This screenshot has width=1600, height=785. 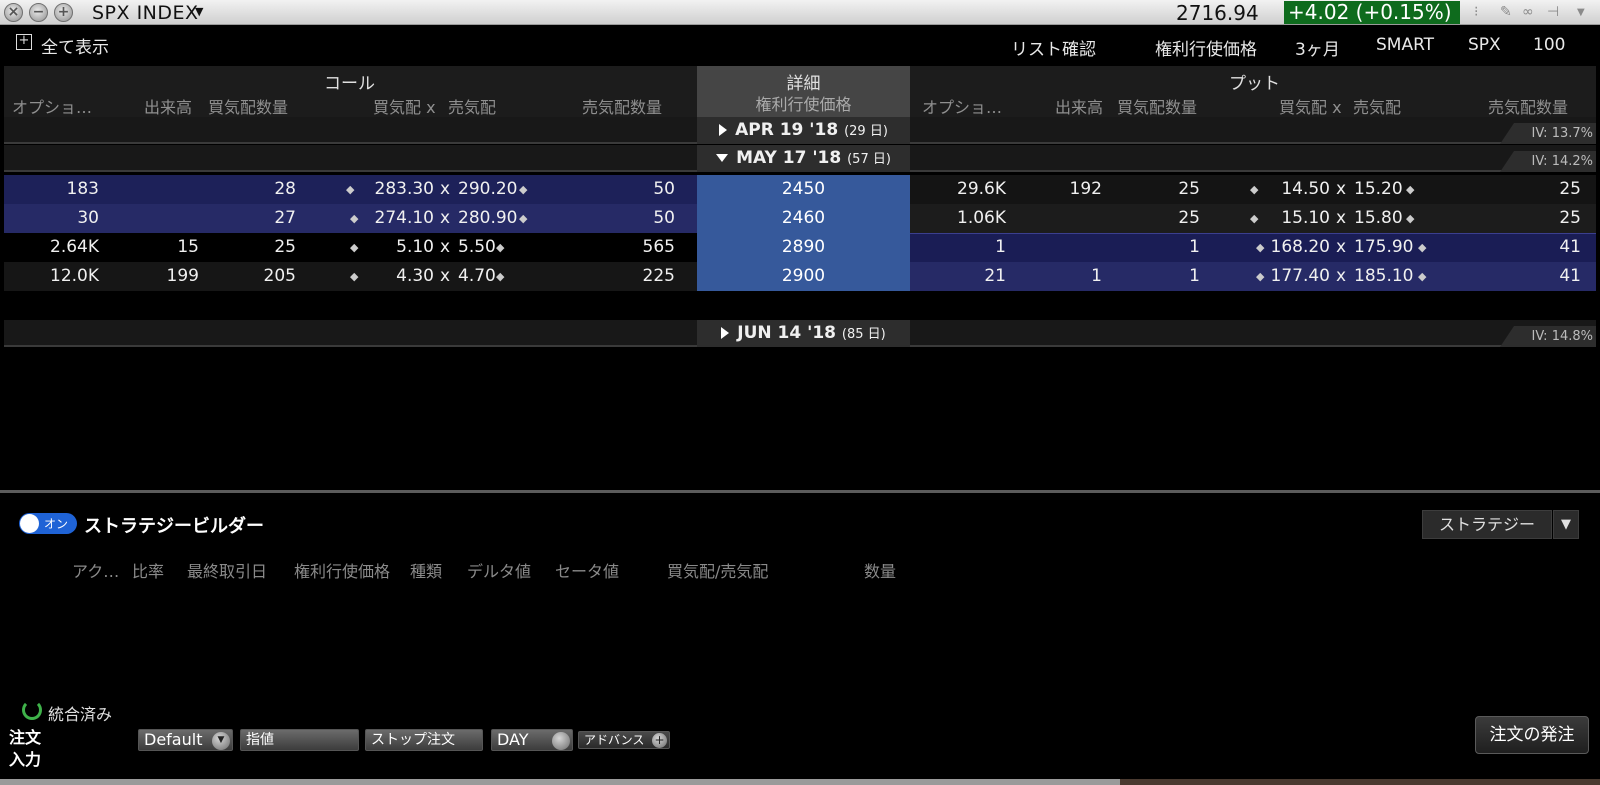 What do you see at coordinates (803, 103) in the screenshot?
I see `strike-col-label: 権利行使価格` at bounding box center [803, 103].